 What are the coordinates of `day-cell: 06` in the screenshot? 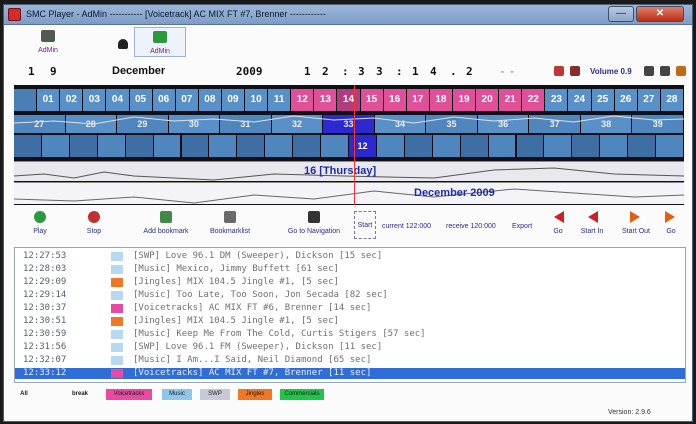 It's located at (164, 100).